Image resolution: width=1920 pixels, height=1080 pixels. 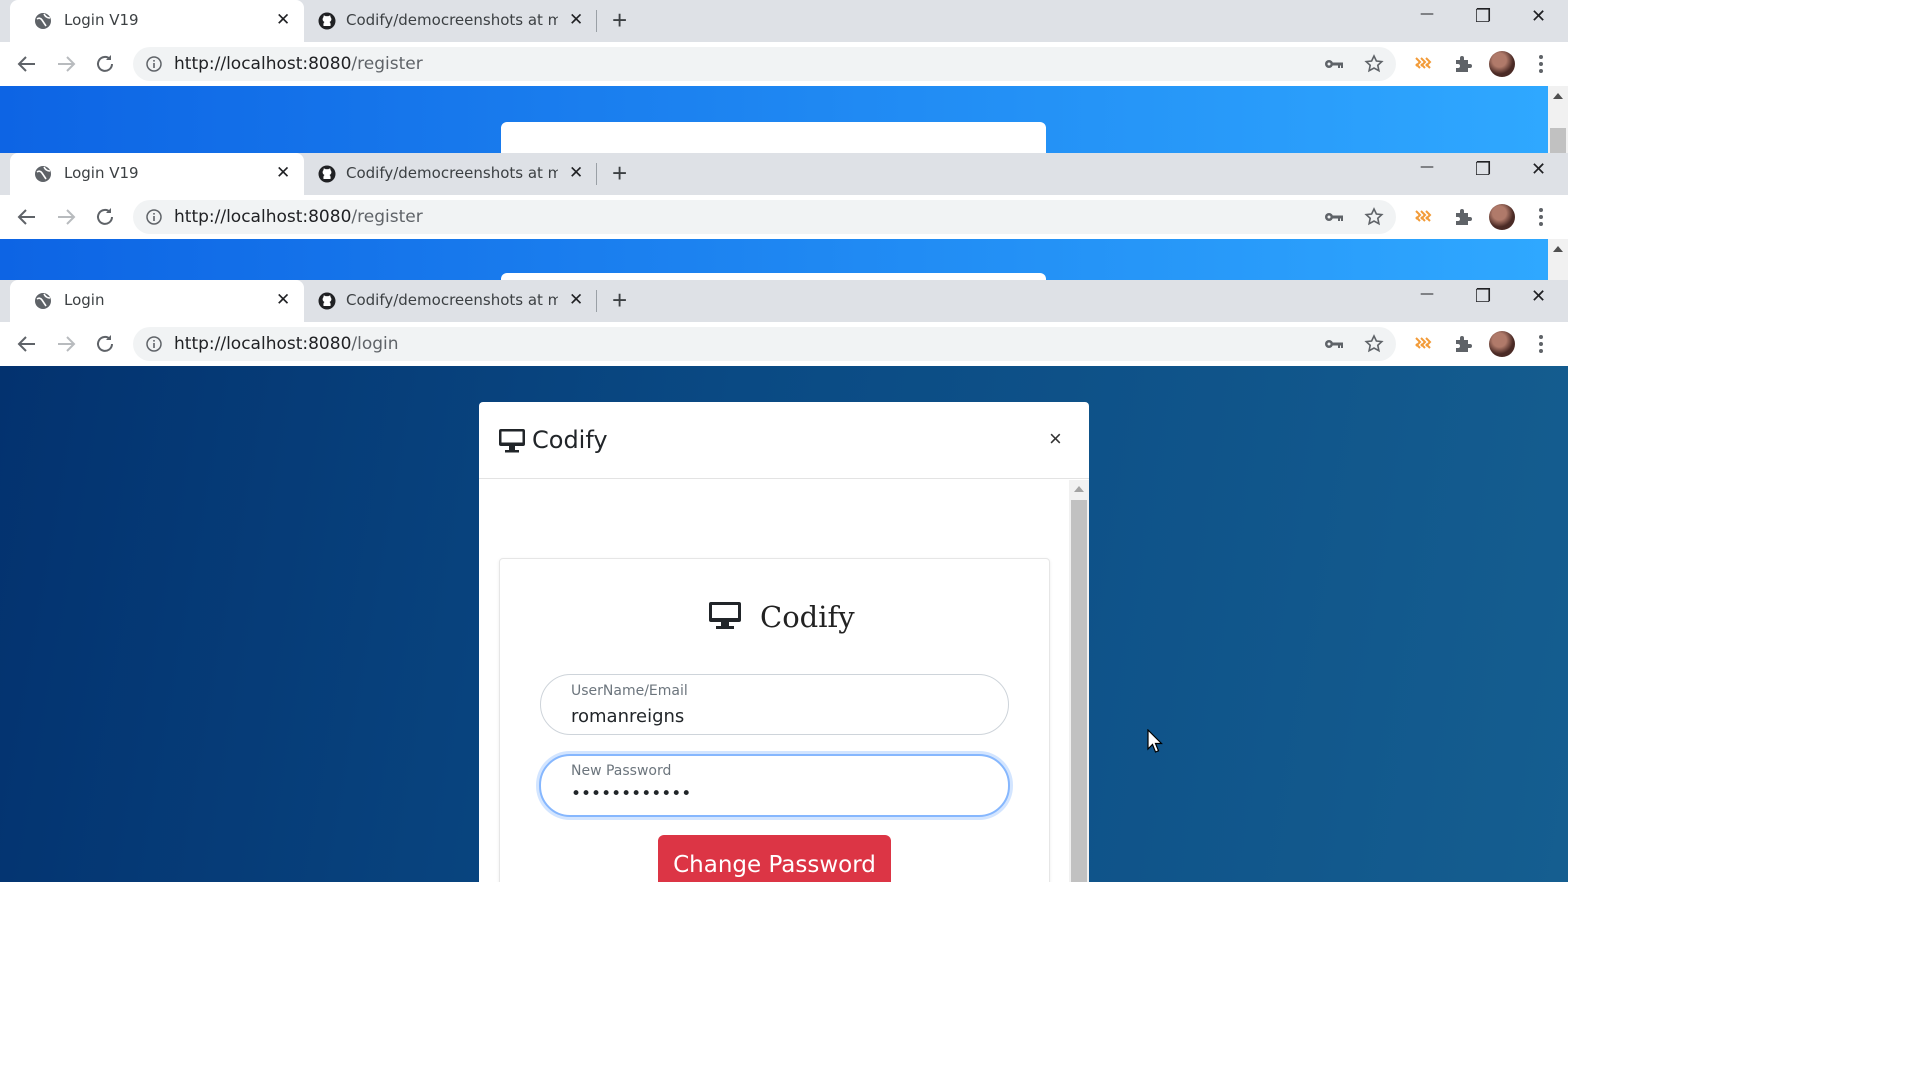 What do you see at coordinates (807, 617) in the screenshot?
I see `brand-name: Codify` at bounding box center [807, 617].